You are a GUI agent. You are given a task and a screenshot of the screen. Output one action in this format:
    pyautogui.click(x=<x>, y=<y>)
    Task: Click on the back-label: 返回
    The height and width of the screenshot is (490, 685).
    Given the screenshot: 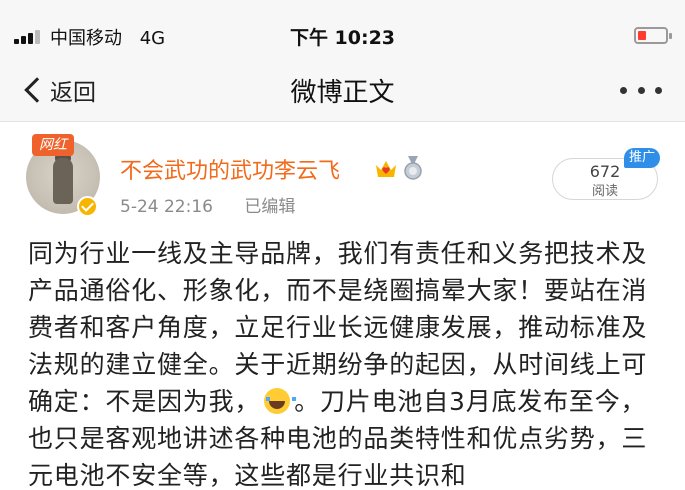 What is the action you would take?
    pyautogui.click(x=73, y=93)
    